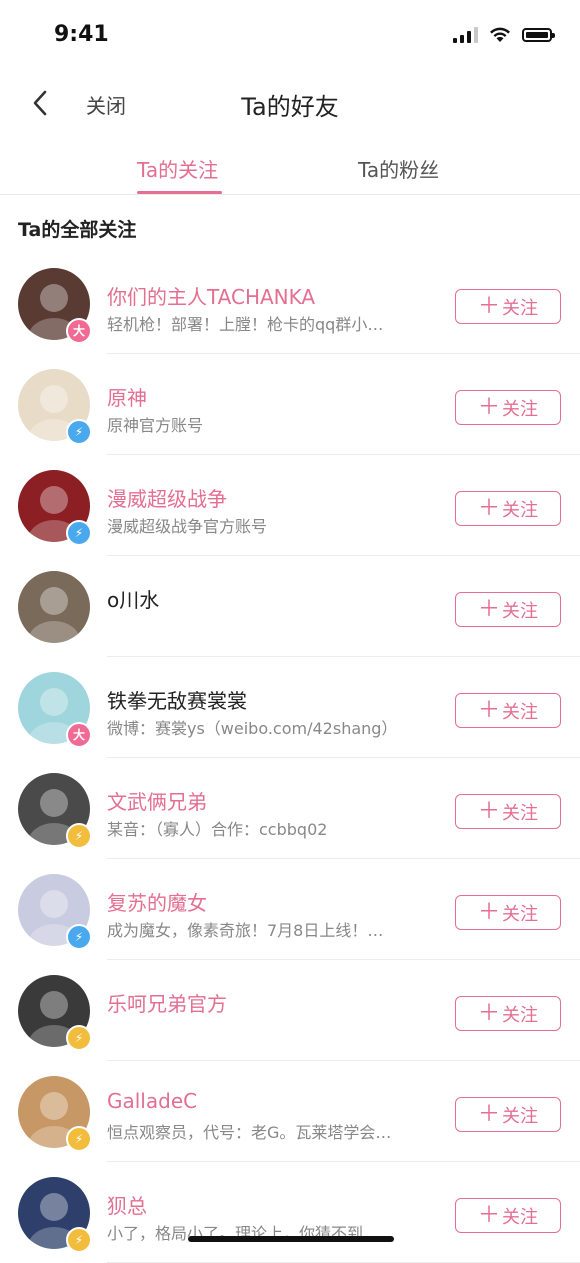  I want to click on user-name: GalladeC, so click(152, 1101).